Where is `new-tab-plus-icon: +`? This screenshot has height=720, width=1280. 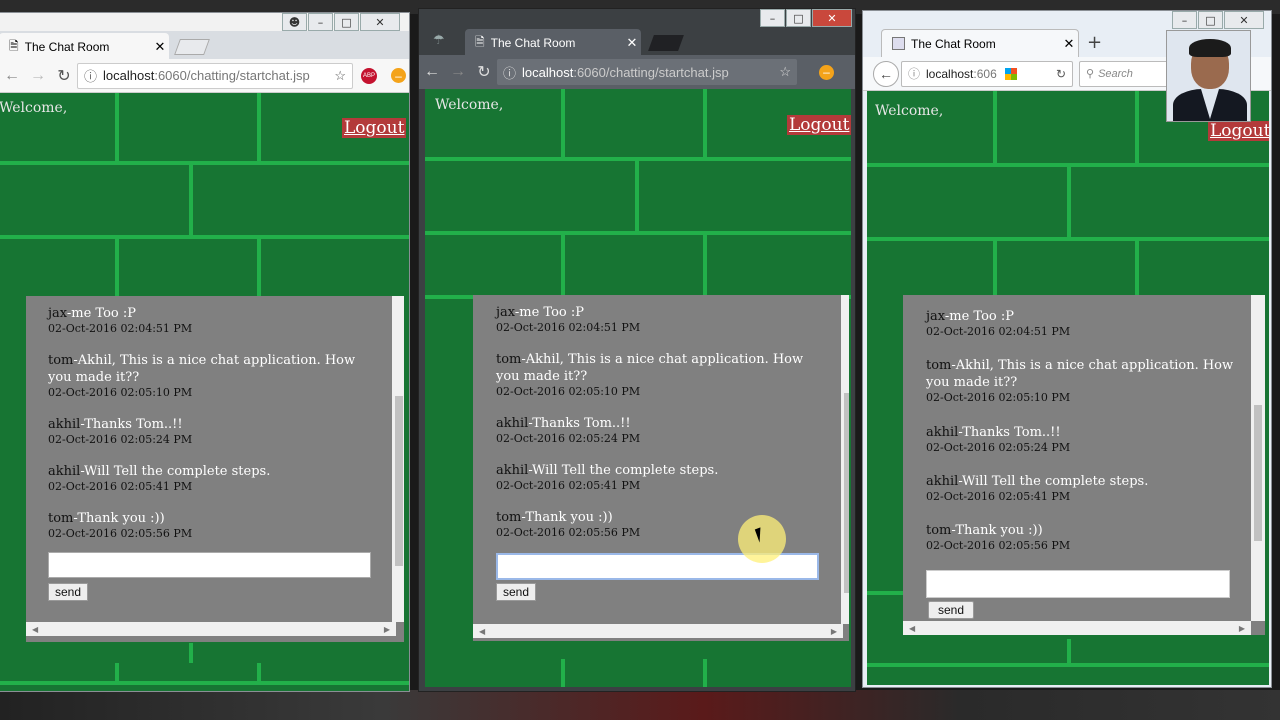
new-tab-plus-icon: + is located at coordinates (1094, 42).